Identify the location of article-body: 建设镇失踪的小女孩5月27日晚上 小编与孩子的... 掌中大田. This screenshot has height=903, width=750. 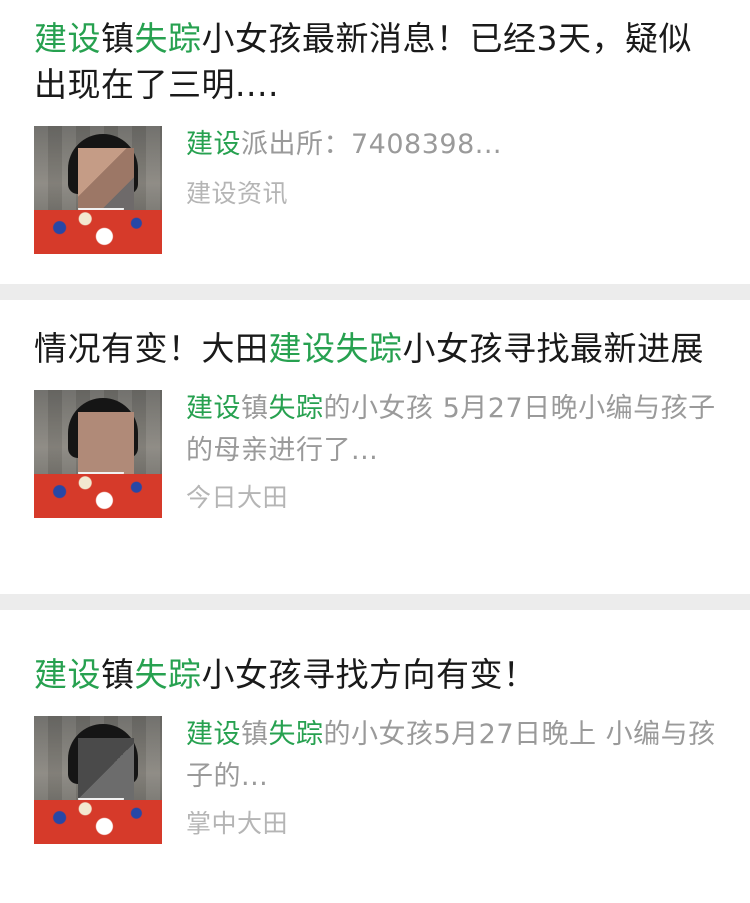
(375, 780).